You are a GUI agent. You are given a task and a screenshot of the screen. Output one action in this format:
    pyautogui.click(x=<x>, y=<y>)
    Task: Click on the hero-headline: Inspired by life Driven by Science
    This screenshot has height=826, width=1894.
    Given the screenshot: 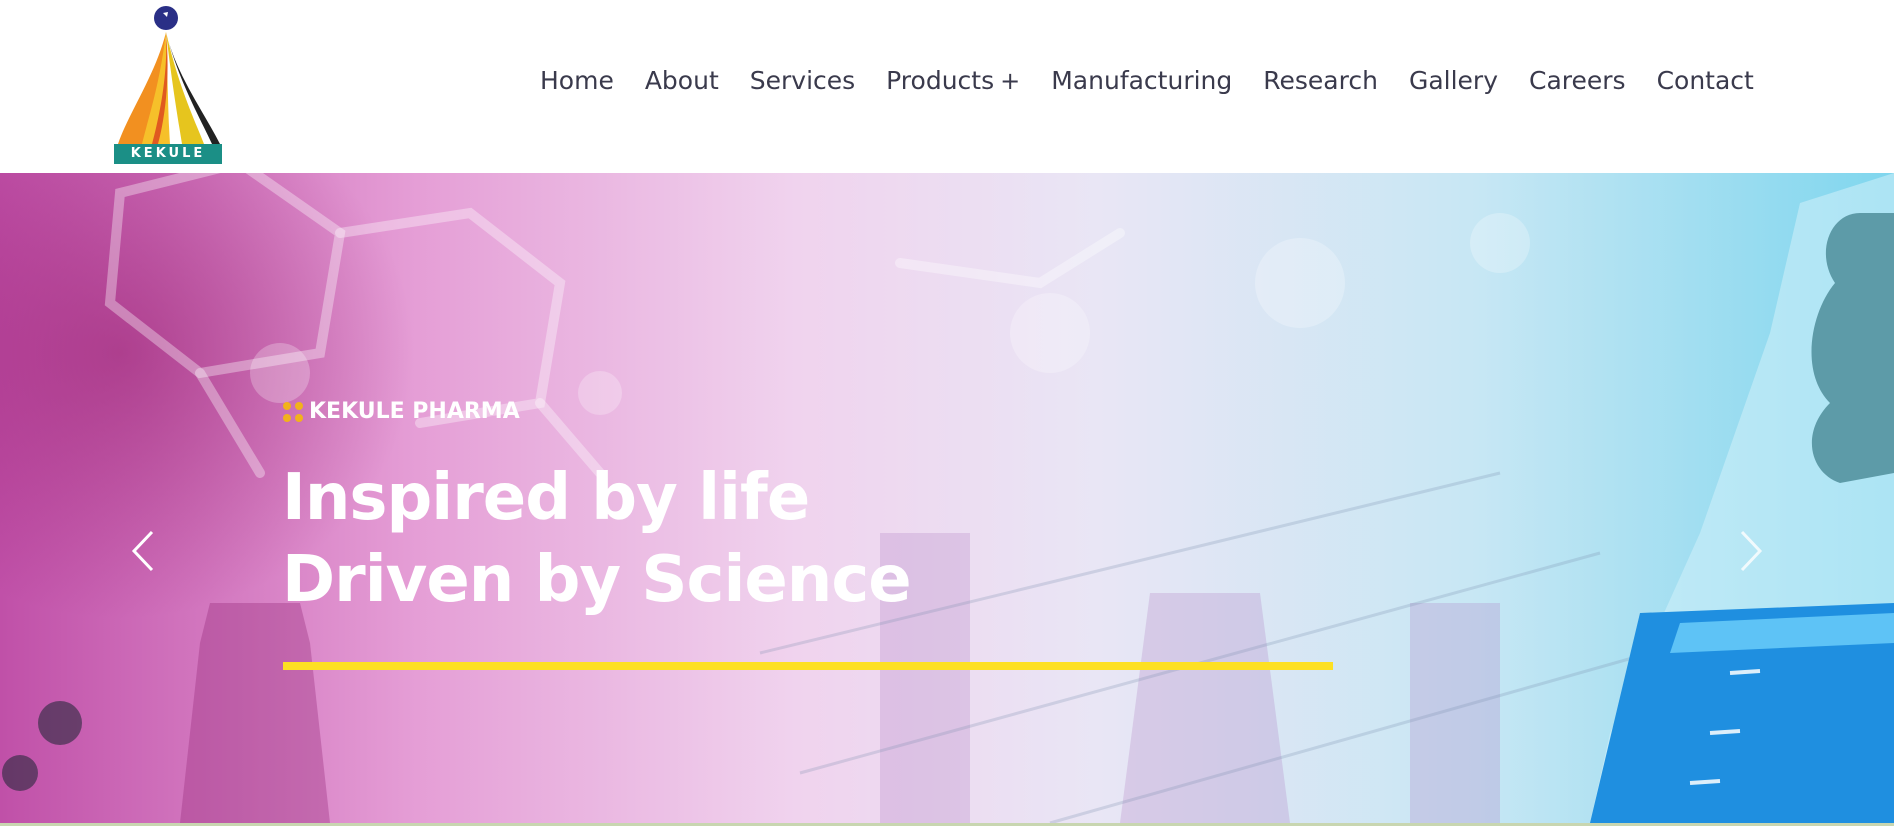 What is the action you would take?
    pyautogui.click(x=597, y=539)
    